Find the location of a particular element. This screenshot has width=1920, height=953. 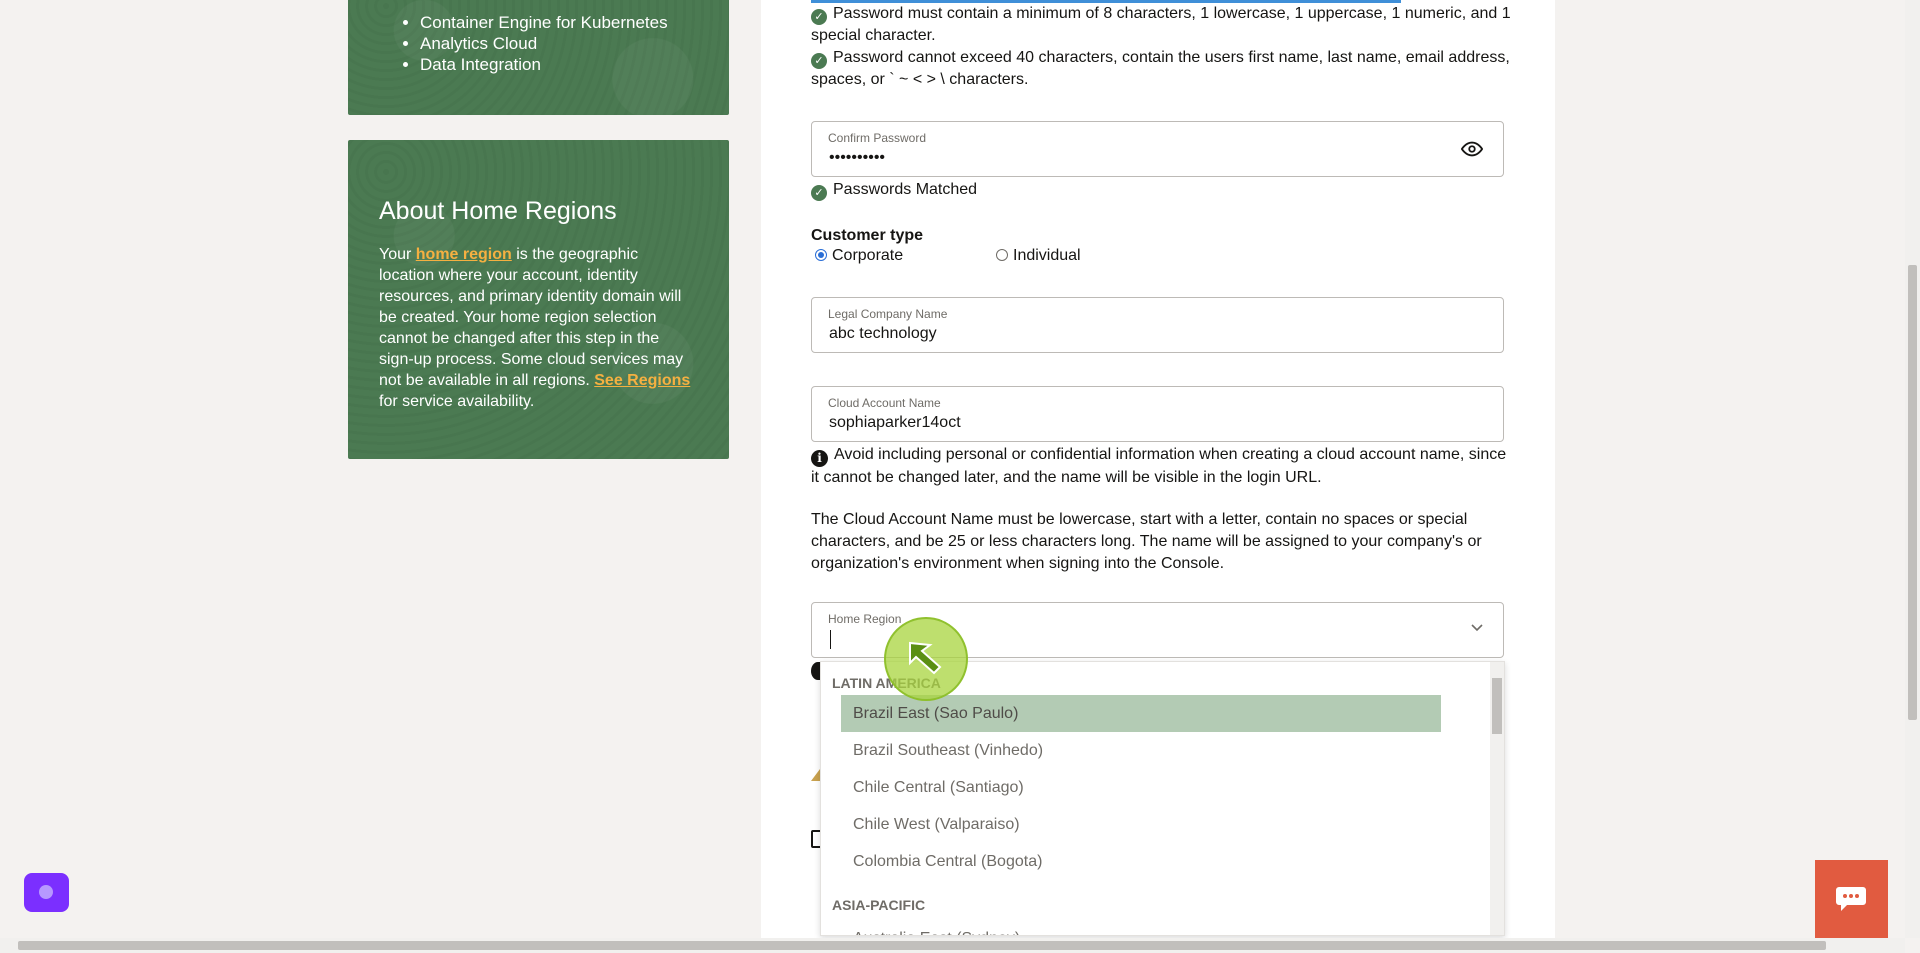

radio-unselected-icon is located at coordinates (1002, 255).